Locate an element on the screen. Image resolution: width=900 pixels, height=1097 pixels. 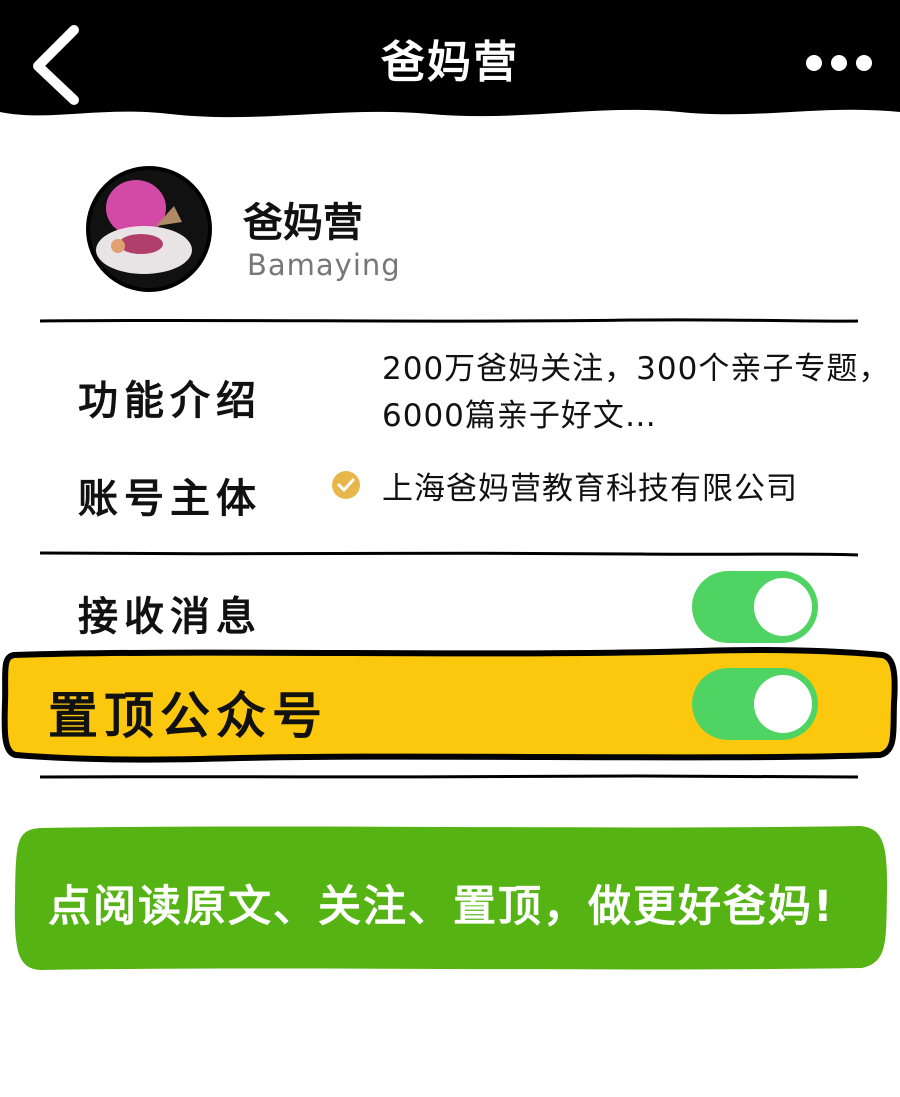
pin-account-toggle is located at coordinates (755, 704).